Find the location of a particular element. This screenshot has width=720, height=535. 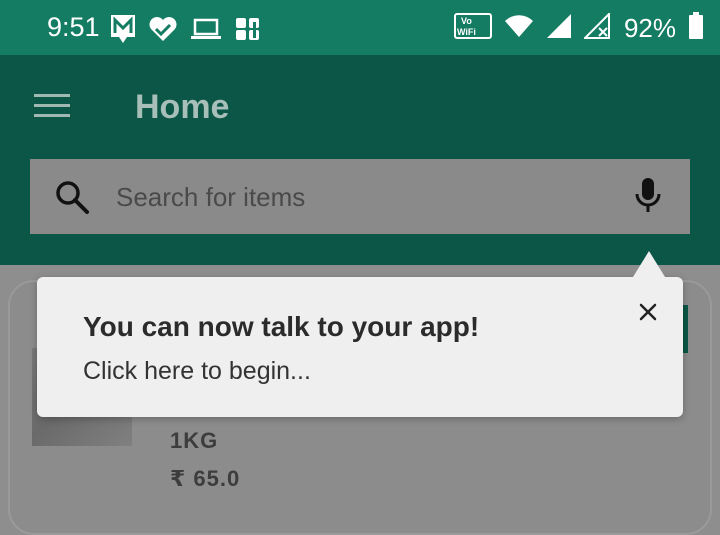

notification-icons is located at coordinates (186, 31).